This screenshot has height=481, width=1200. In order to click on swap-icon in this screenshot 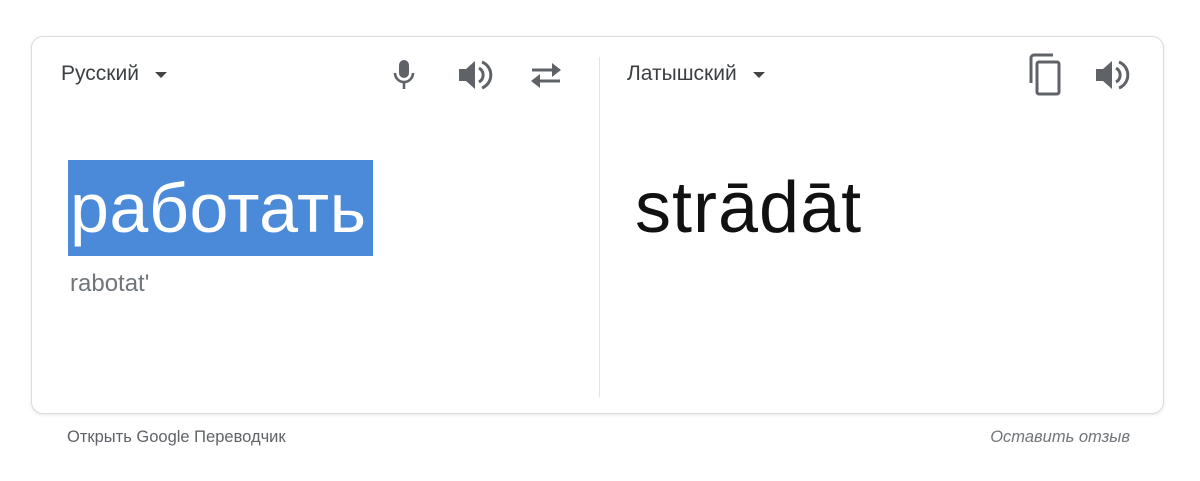, I will do `click(546, 75)`.